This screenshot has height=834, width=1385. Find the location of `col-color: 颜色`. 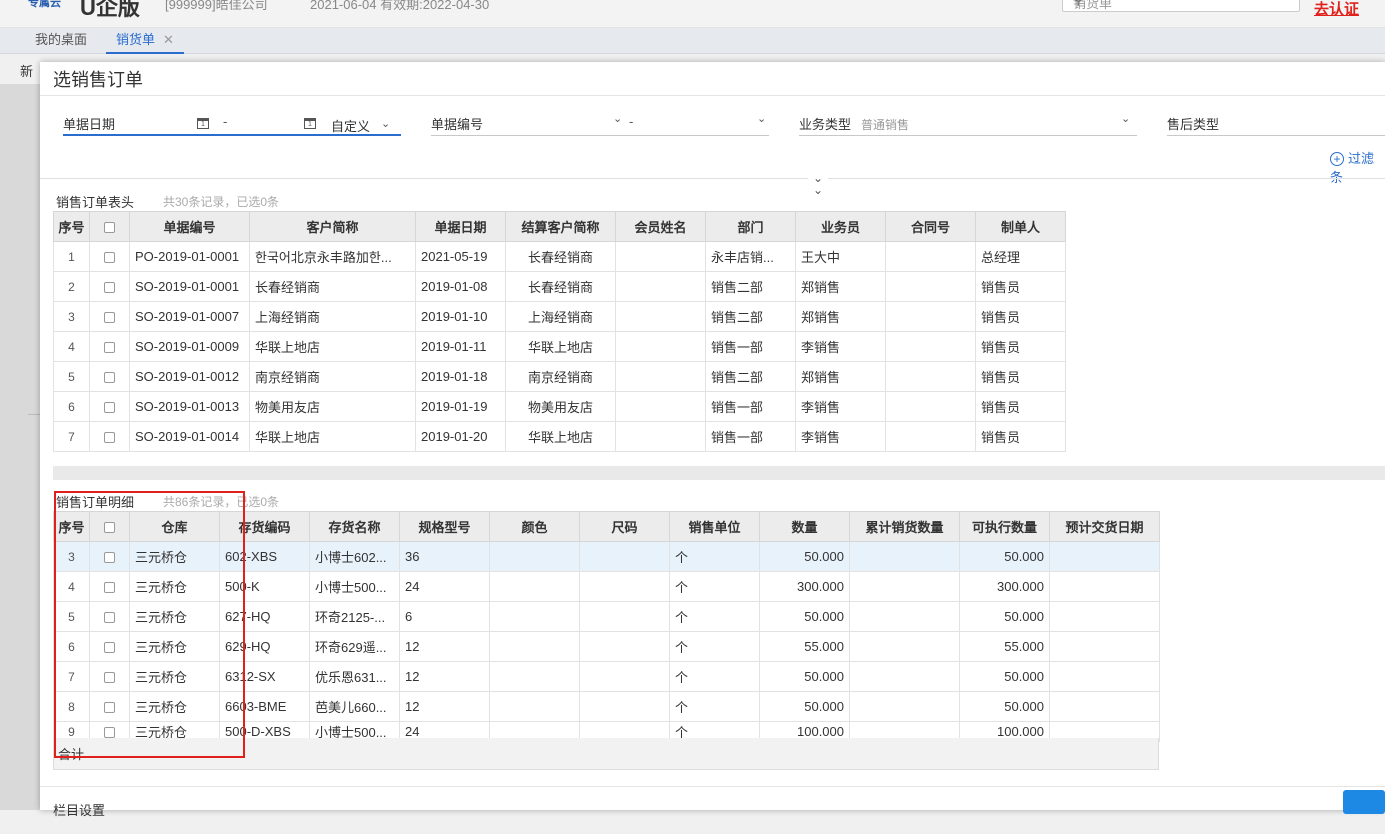

col-color: 颜色 is located at coordinates (534, 526).